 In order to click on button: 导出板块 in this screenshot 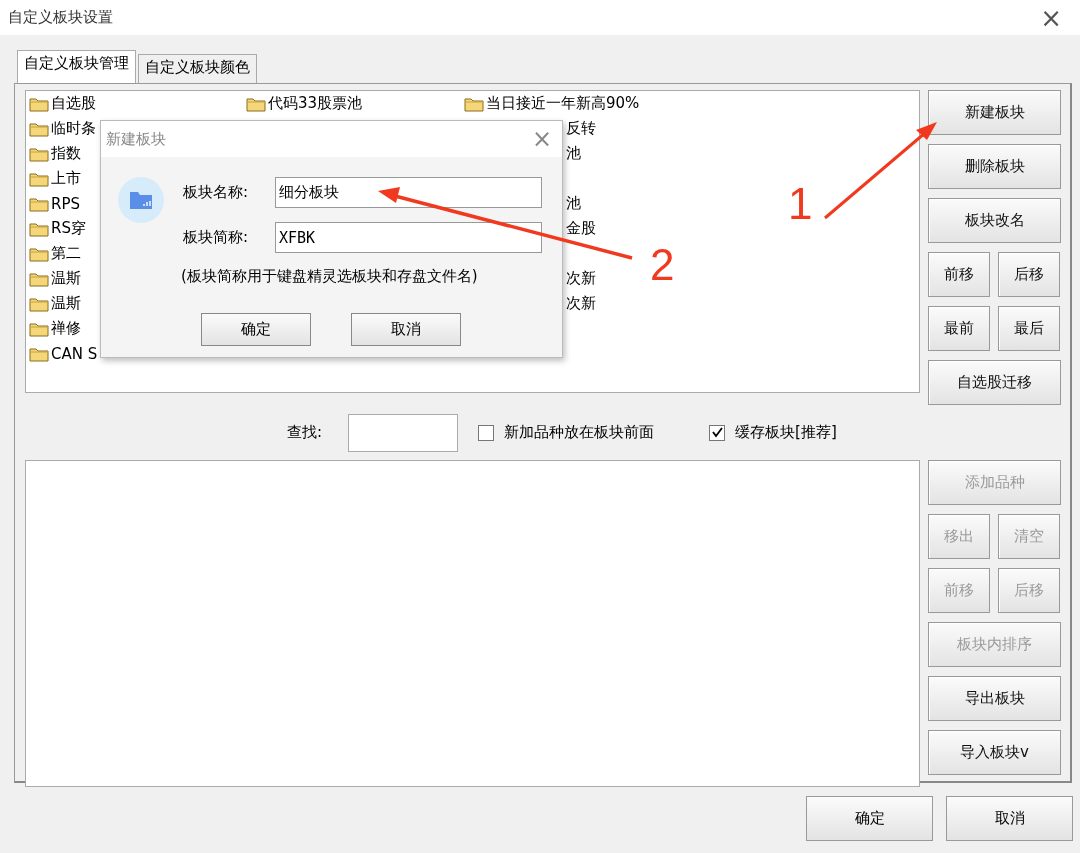, I will do `click(994, 698)`.